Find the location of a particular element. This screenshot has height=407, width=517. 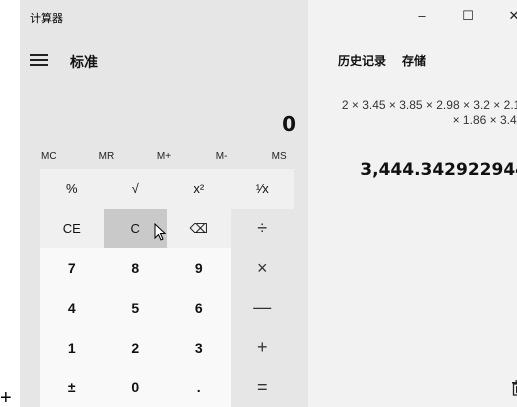

window-controls: – ☐ ✕ is located at coordinates (458, 16).